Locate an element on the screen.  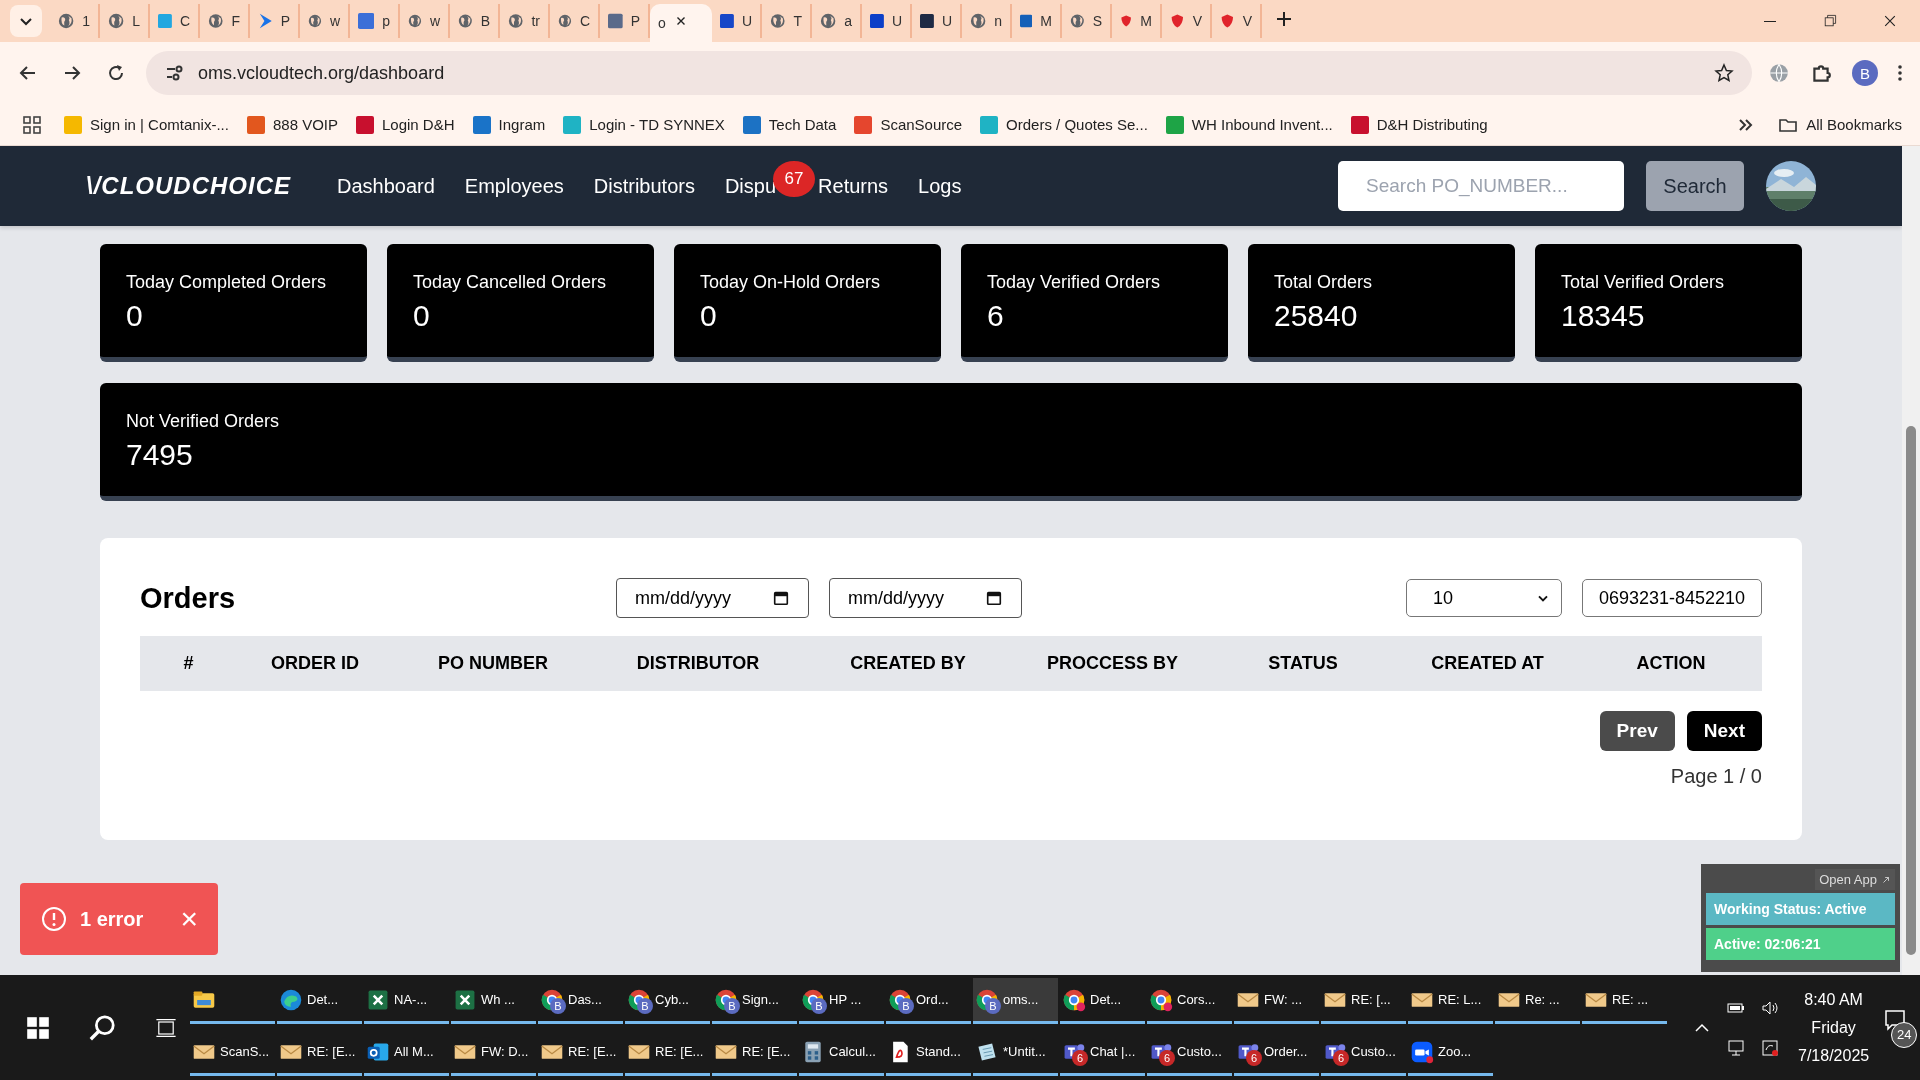
tab-title: C is located at coordinates (184, 21).